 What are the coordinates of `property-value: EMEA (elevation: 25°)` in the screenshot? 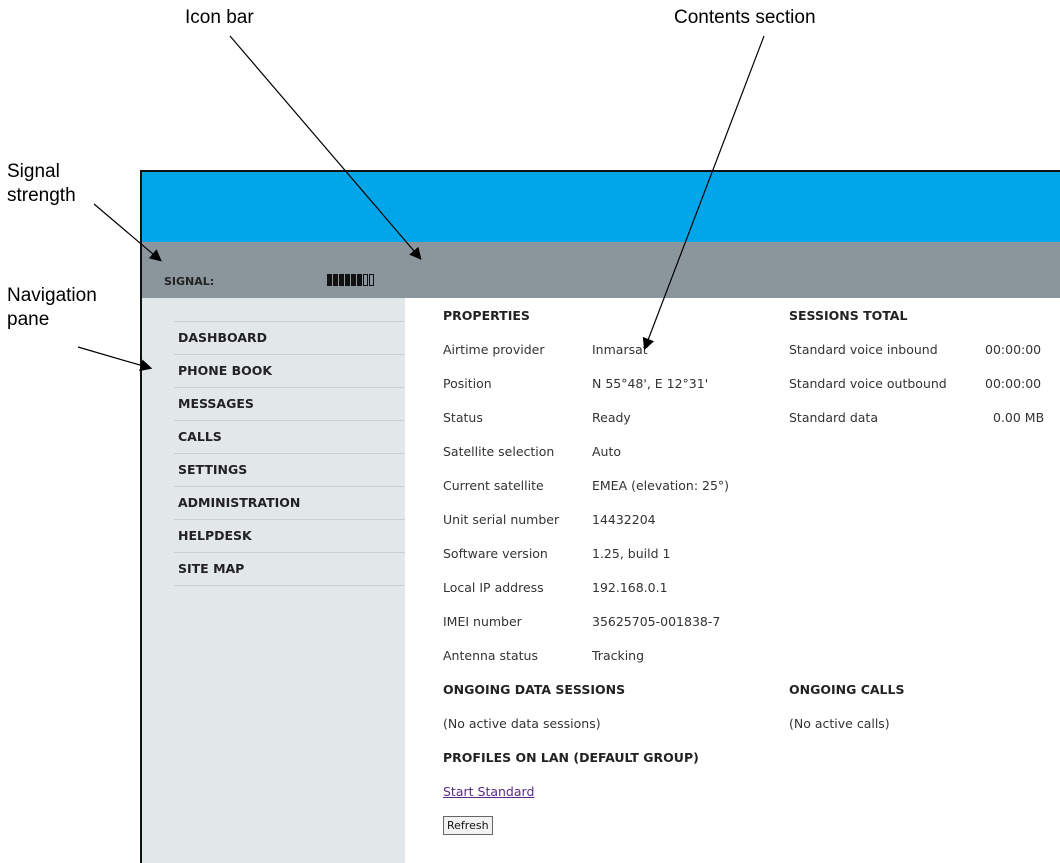 It's located at (661, 485).